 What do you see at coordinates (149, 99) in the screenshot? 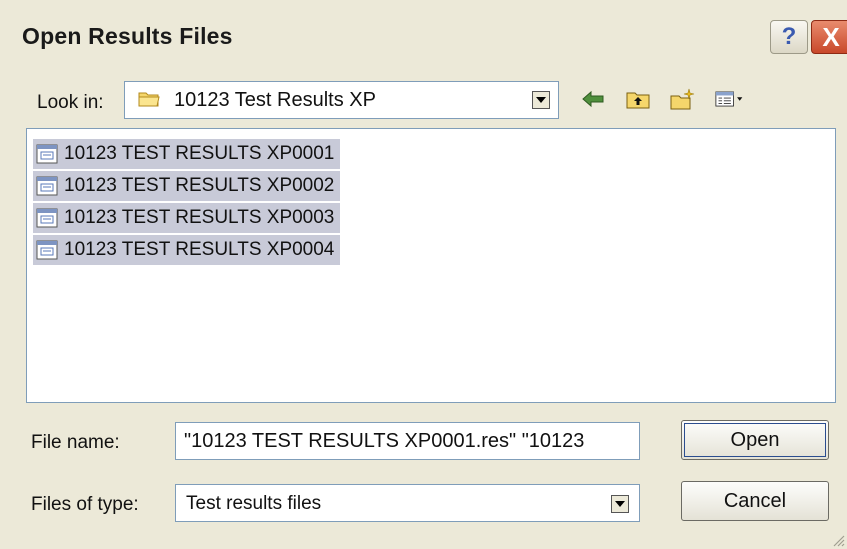
I see `folder-icon` at bounding box center [149, 99].